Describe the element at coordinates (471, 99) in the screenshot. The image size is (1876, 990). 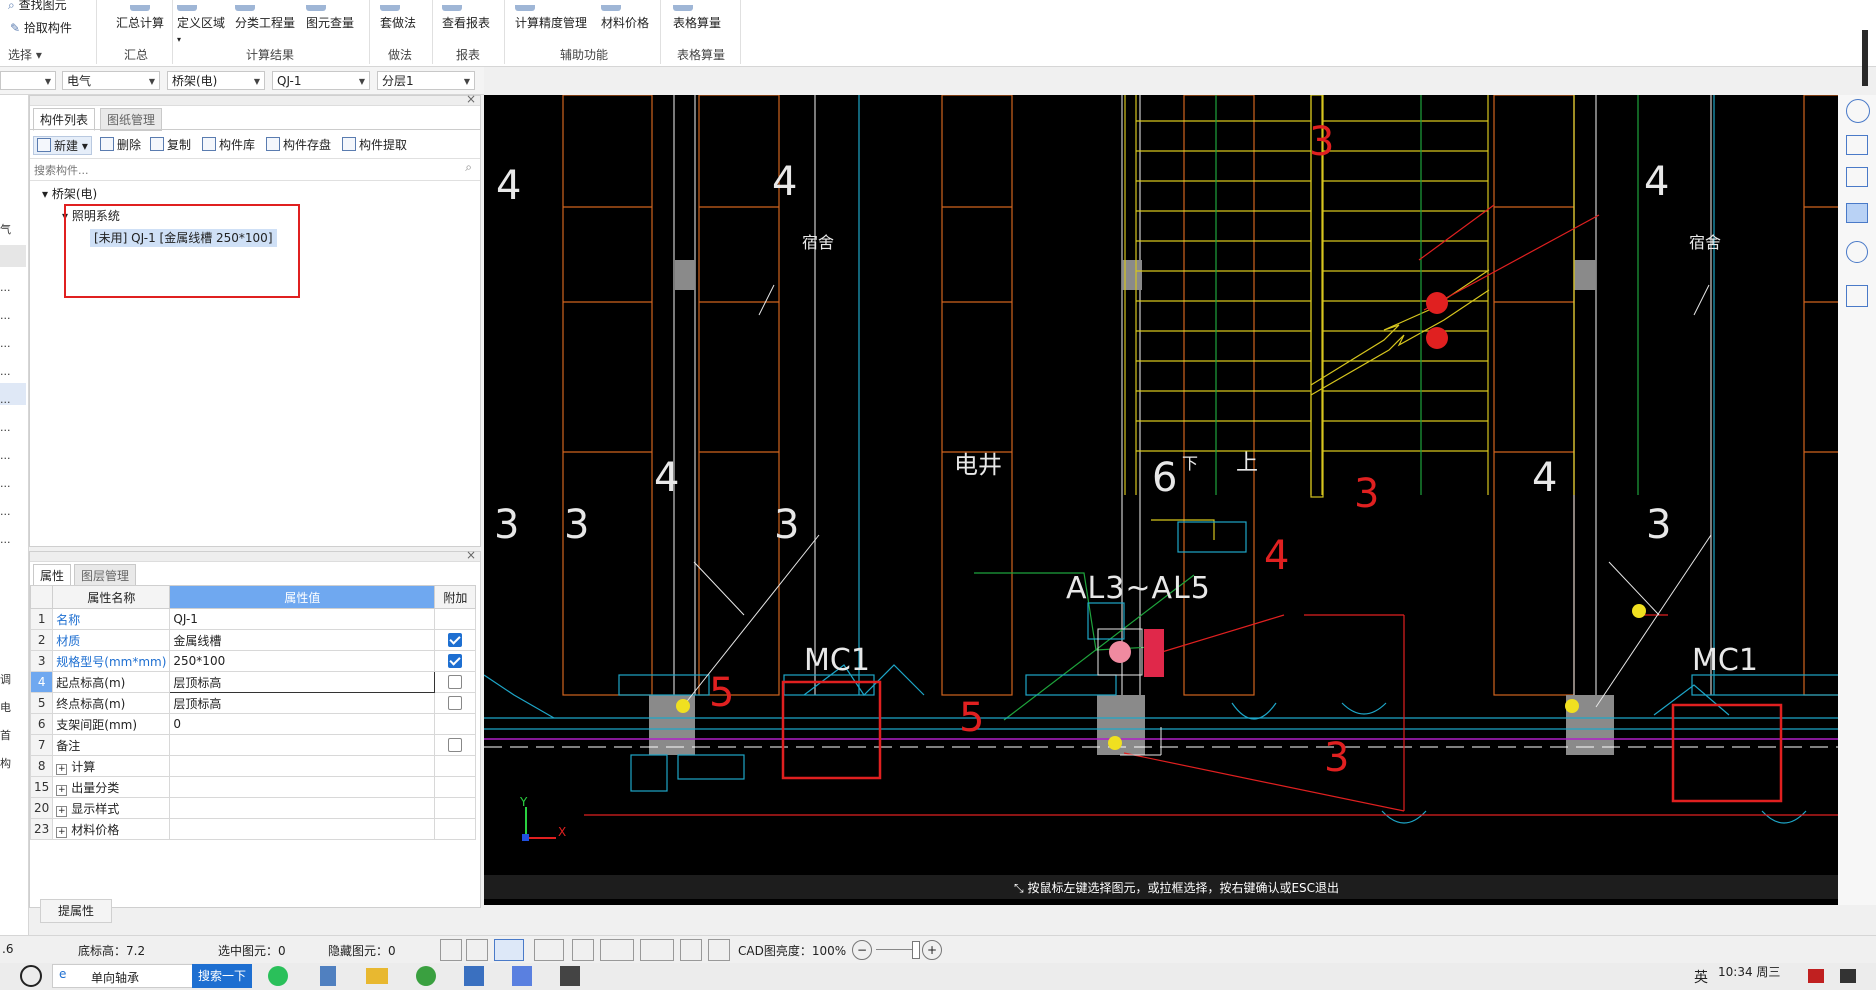
I see `close-icon: ×` at that location.